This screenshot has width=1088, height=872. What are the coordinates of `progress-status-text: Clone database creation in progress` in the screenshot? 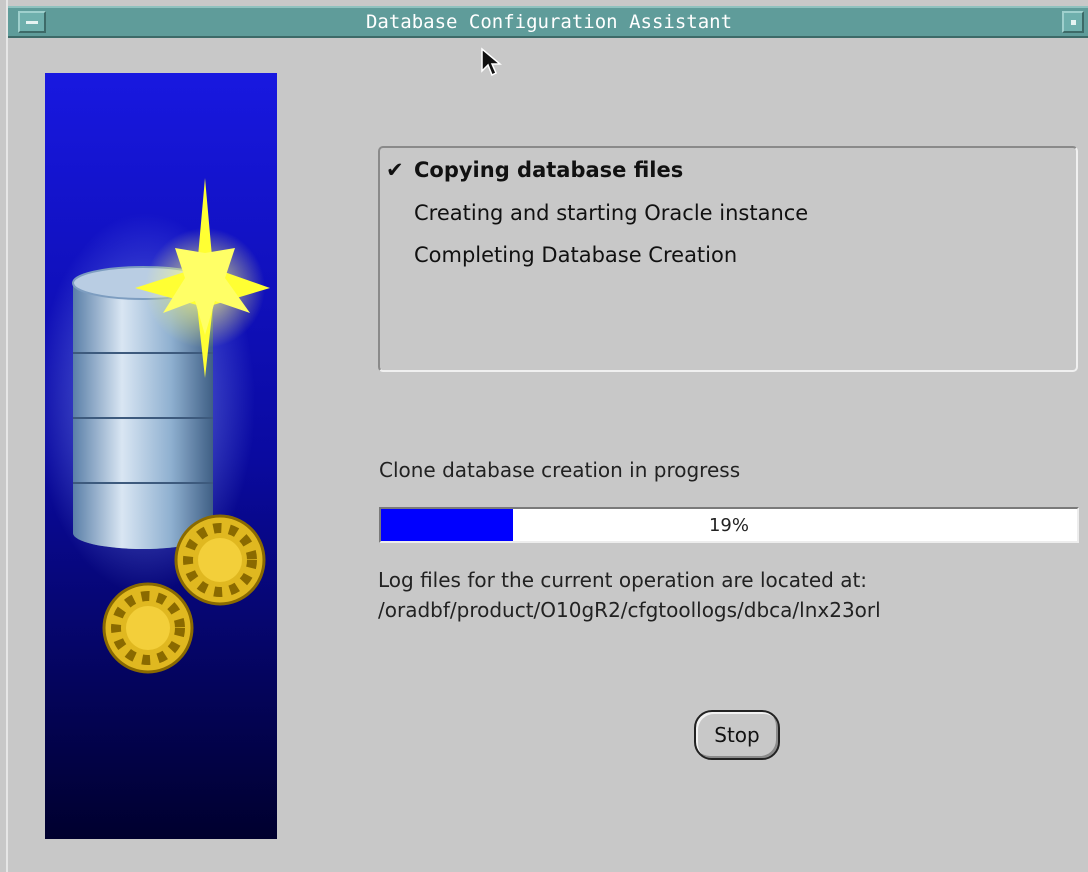 It's located at (560, 470).